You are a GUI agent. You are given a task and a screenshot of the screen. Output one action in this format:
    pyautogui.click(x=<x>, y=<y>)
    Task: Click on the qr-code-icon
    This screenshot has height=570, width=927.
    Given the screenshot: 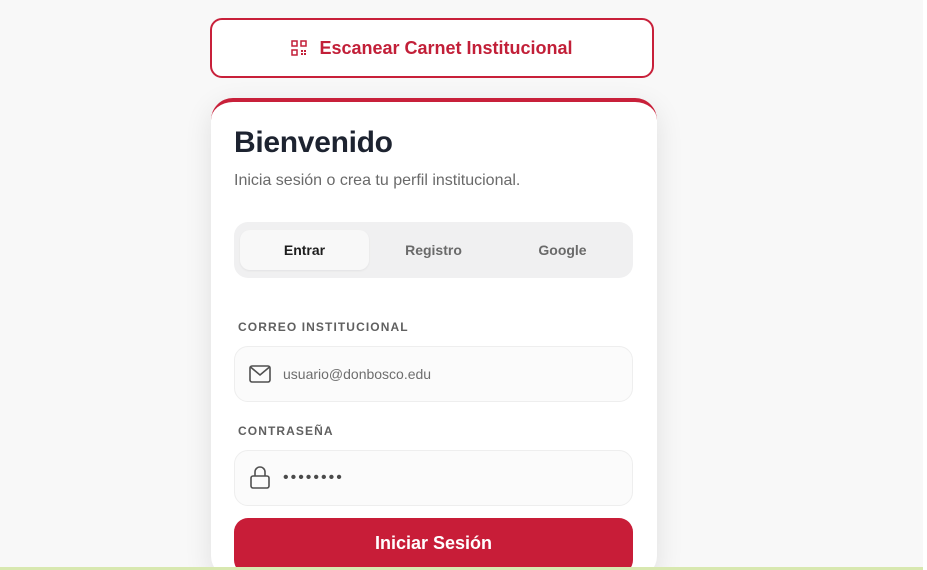 What is the action you would take?
    pyautogui.click(x=299, y=48)
    